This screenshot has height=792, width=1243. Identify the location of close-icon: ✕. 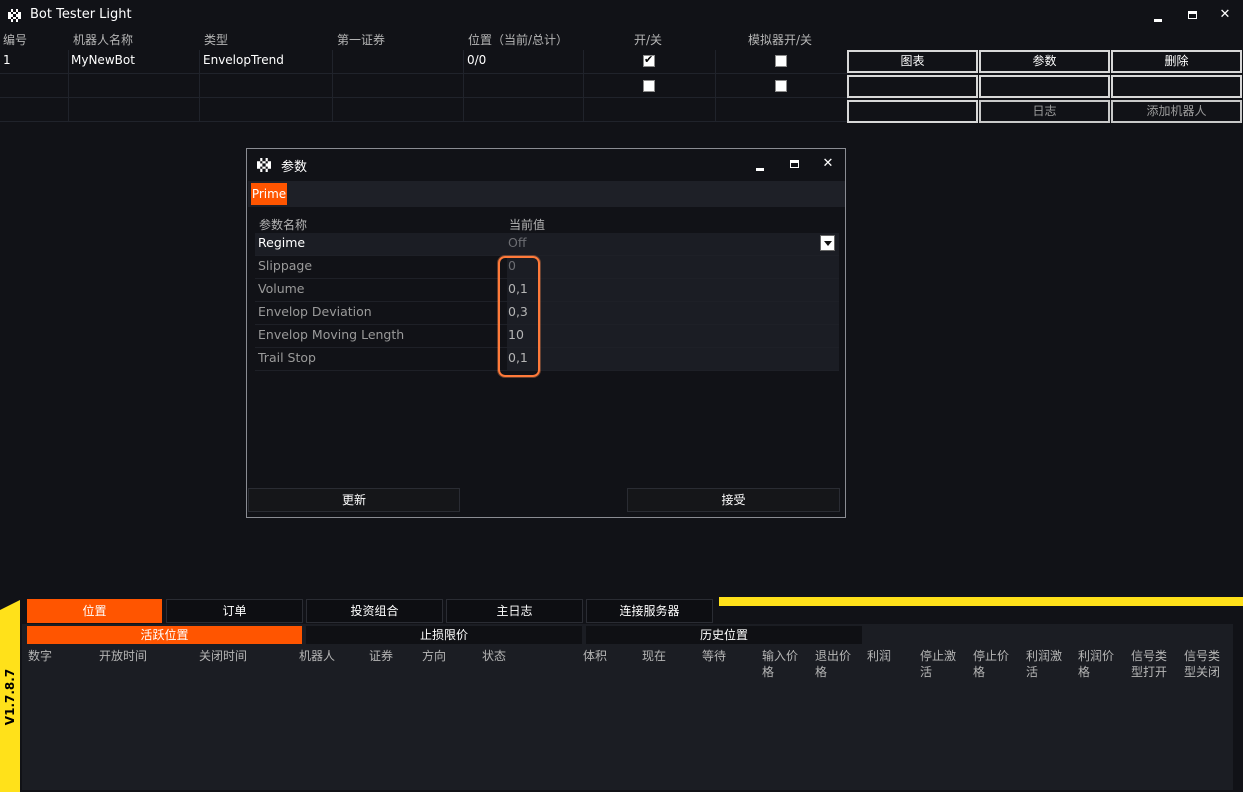
(1225, 15).